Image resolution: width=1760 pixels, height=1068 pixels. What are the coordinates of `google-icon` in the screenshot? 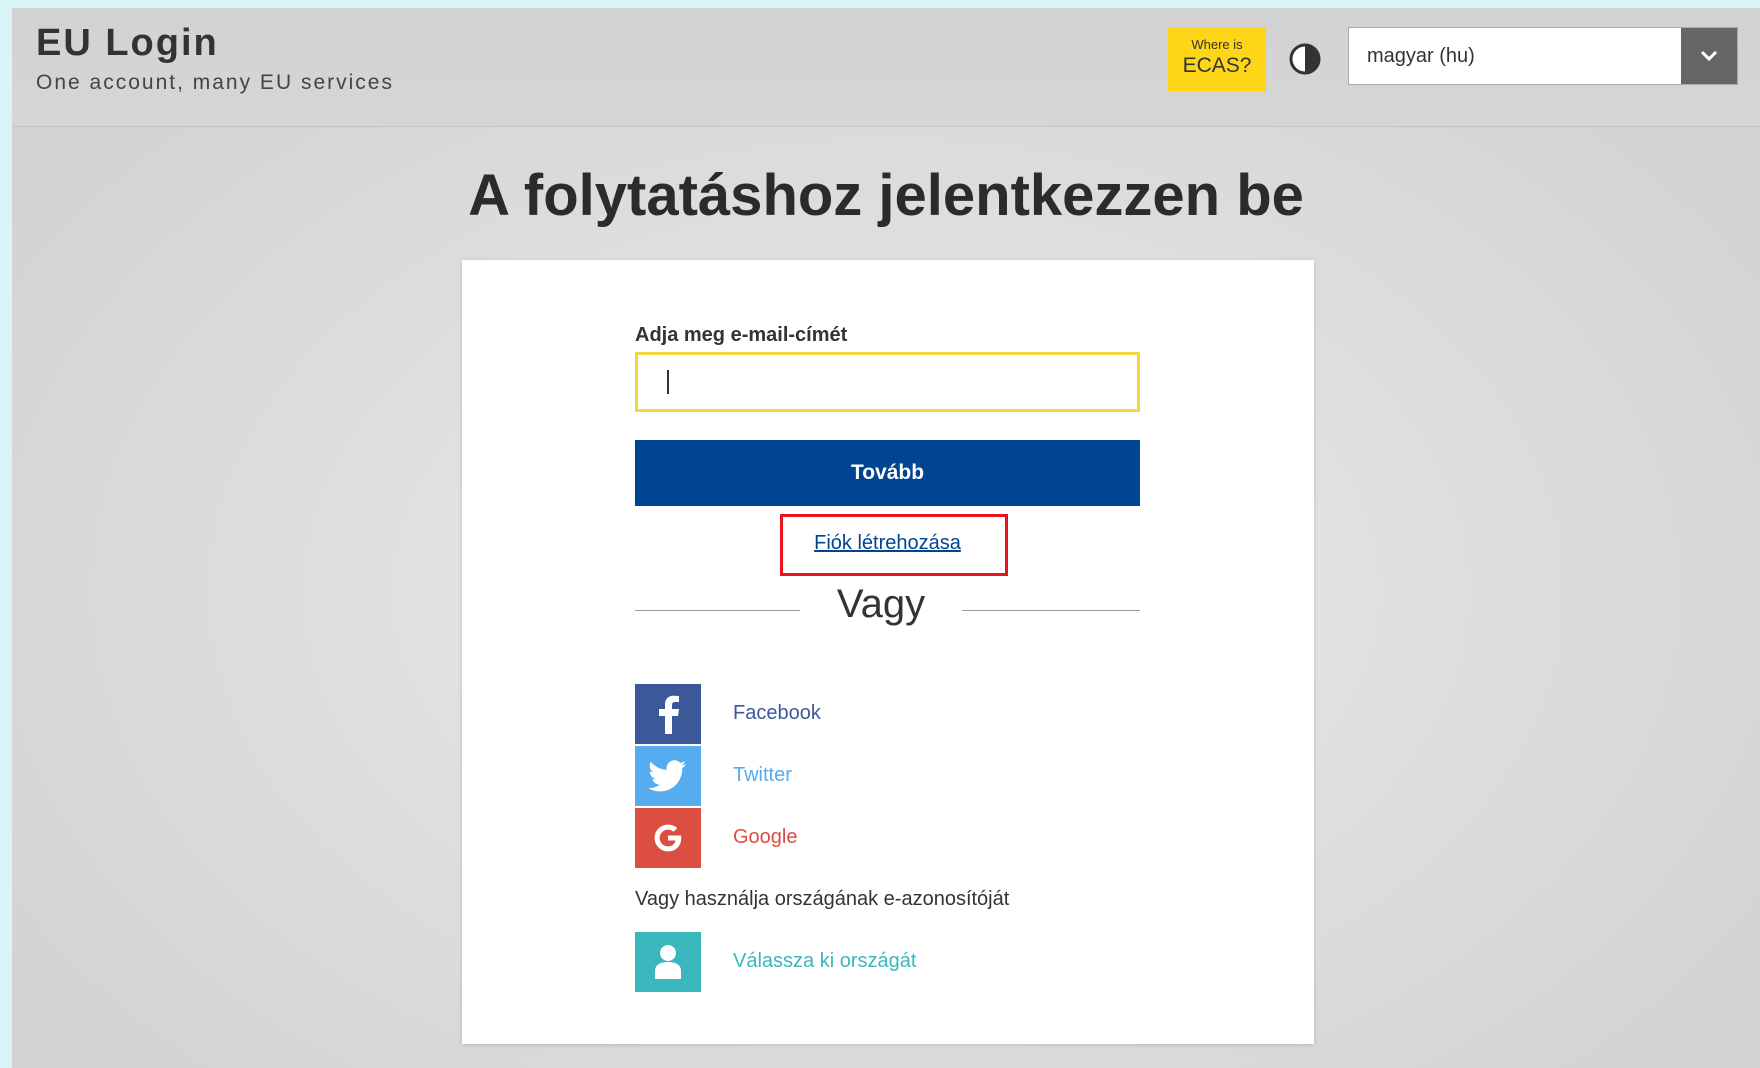 It's located at (668, 838).